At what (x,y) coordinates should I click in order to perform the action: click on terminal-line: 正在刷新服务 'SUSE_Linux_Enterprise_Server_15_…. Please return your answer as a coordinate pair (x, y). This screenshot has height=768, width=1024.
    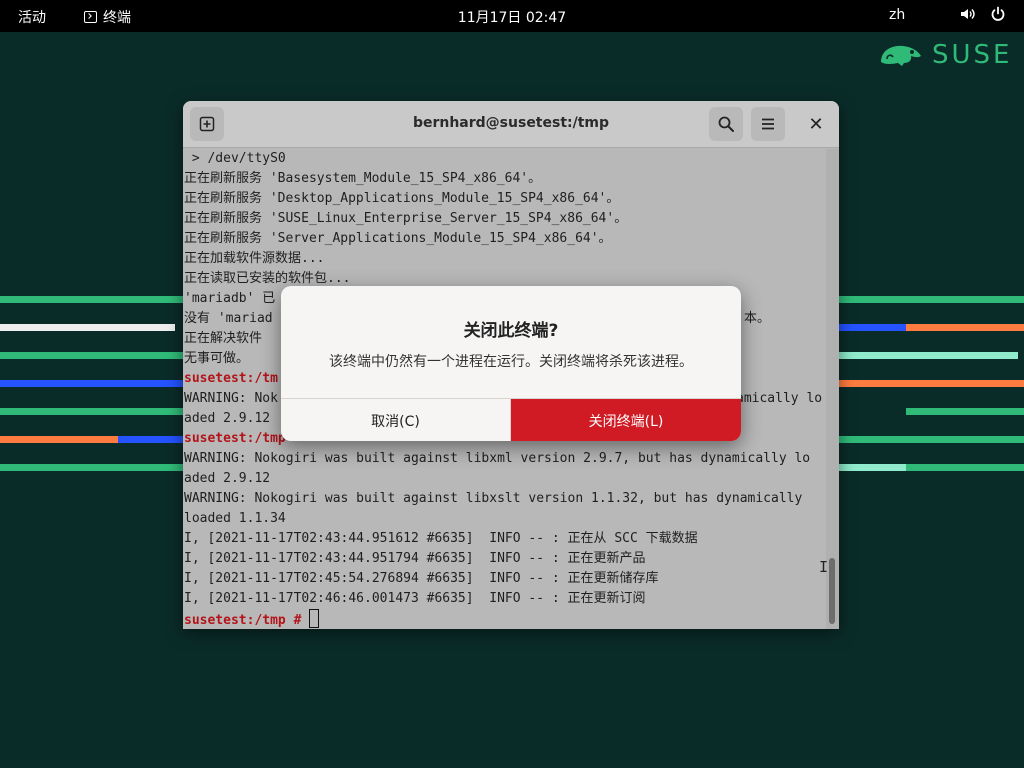
    Looking at the image, I should click on (406, 218).